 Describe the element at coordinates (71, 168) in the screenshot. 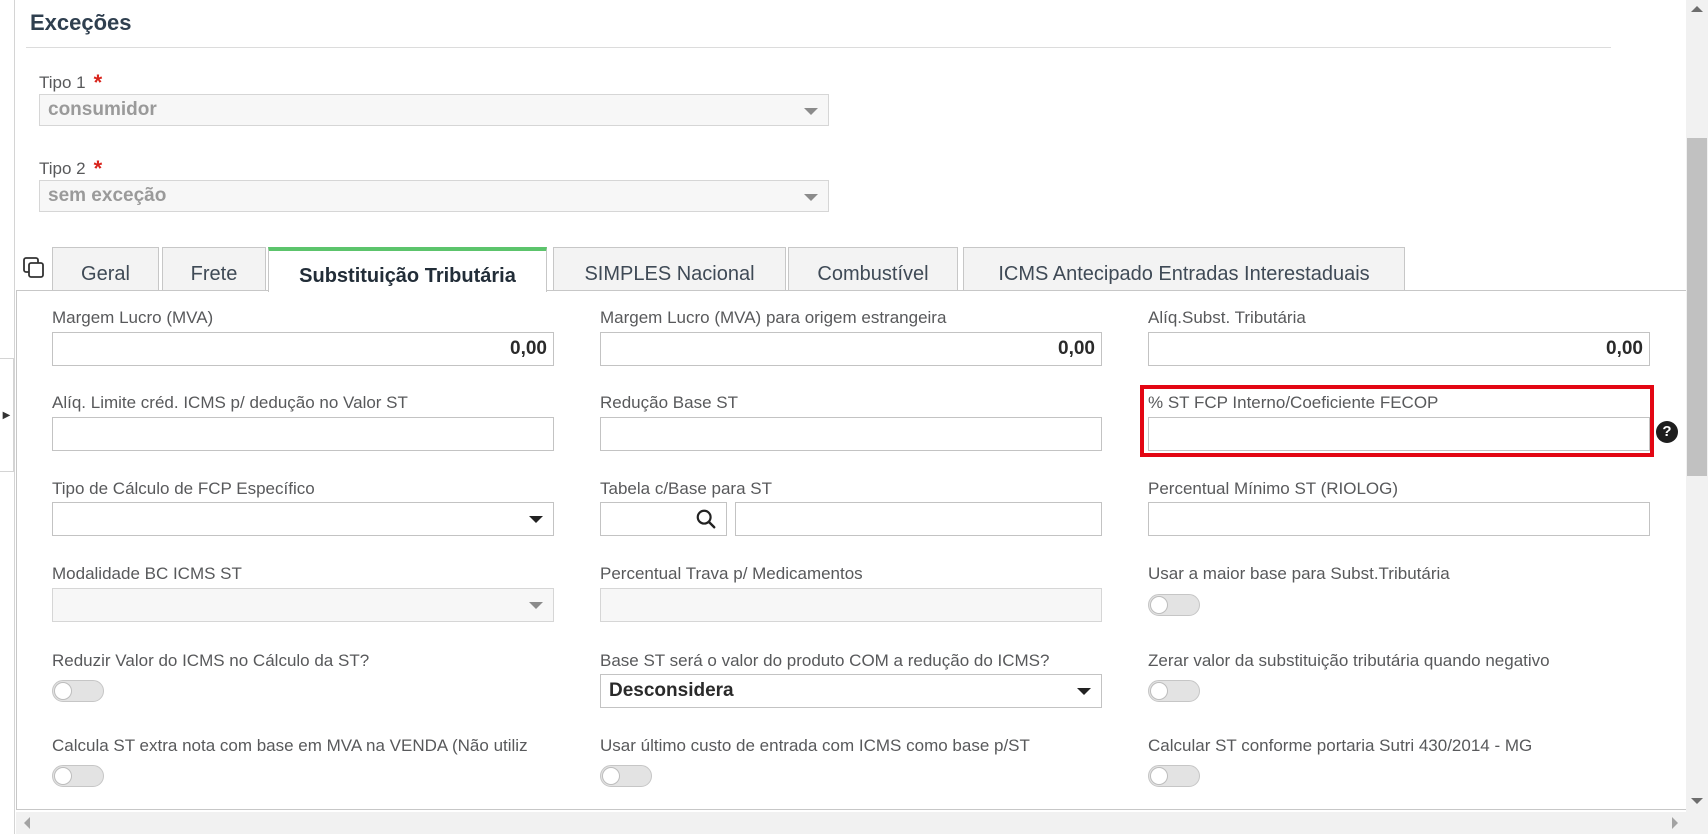

I see `tipo2-label: Tipo 2 *` at that location.